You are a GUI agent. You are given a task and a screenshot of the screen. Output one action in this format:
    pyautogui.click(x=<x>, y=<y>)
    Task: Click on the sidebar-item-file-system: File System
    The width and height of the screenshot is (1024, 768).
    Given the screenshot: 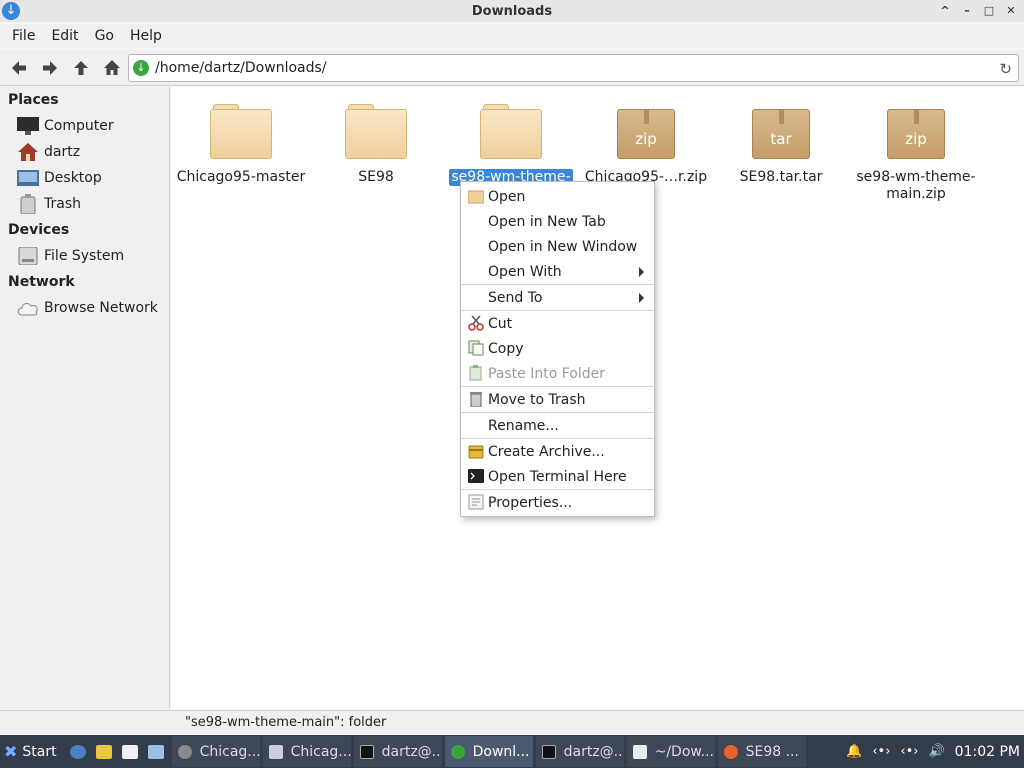 What is the action you would take?
    pyautogui.click(x=84, y=256)
    